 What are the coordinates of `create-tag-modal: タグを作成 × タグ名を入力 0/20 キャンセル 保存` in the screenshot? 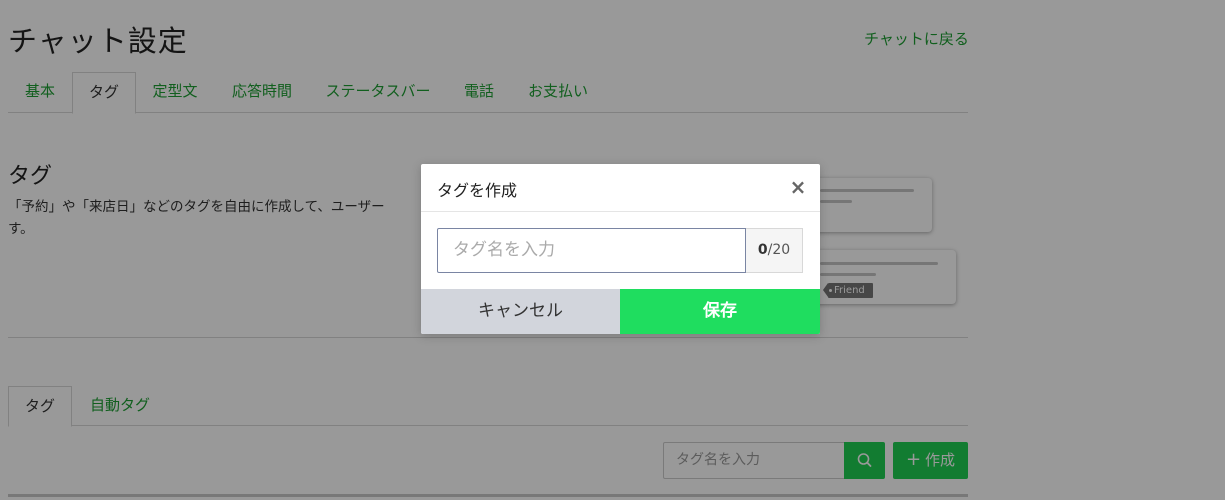 It's located at (620, 249).